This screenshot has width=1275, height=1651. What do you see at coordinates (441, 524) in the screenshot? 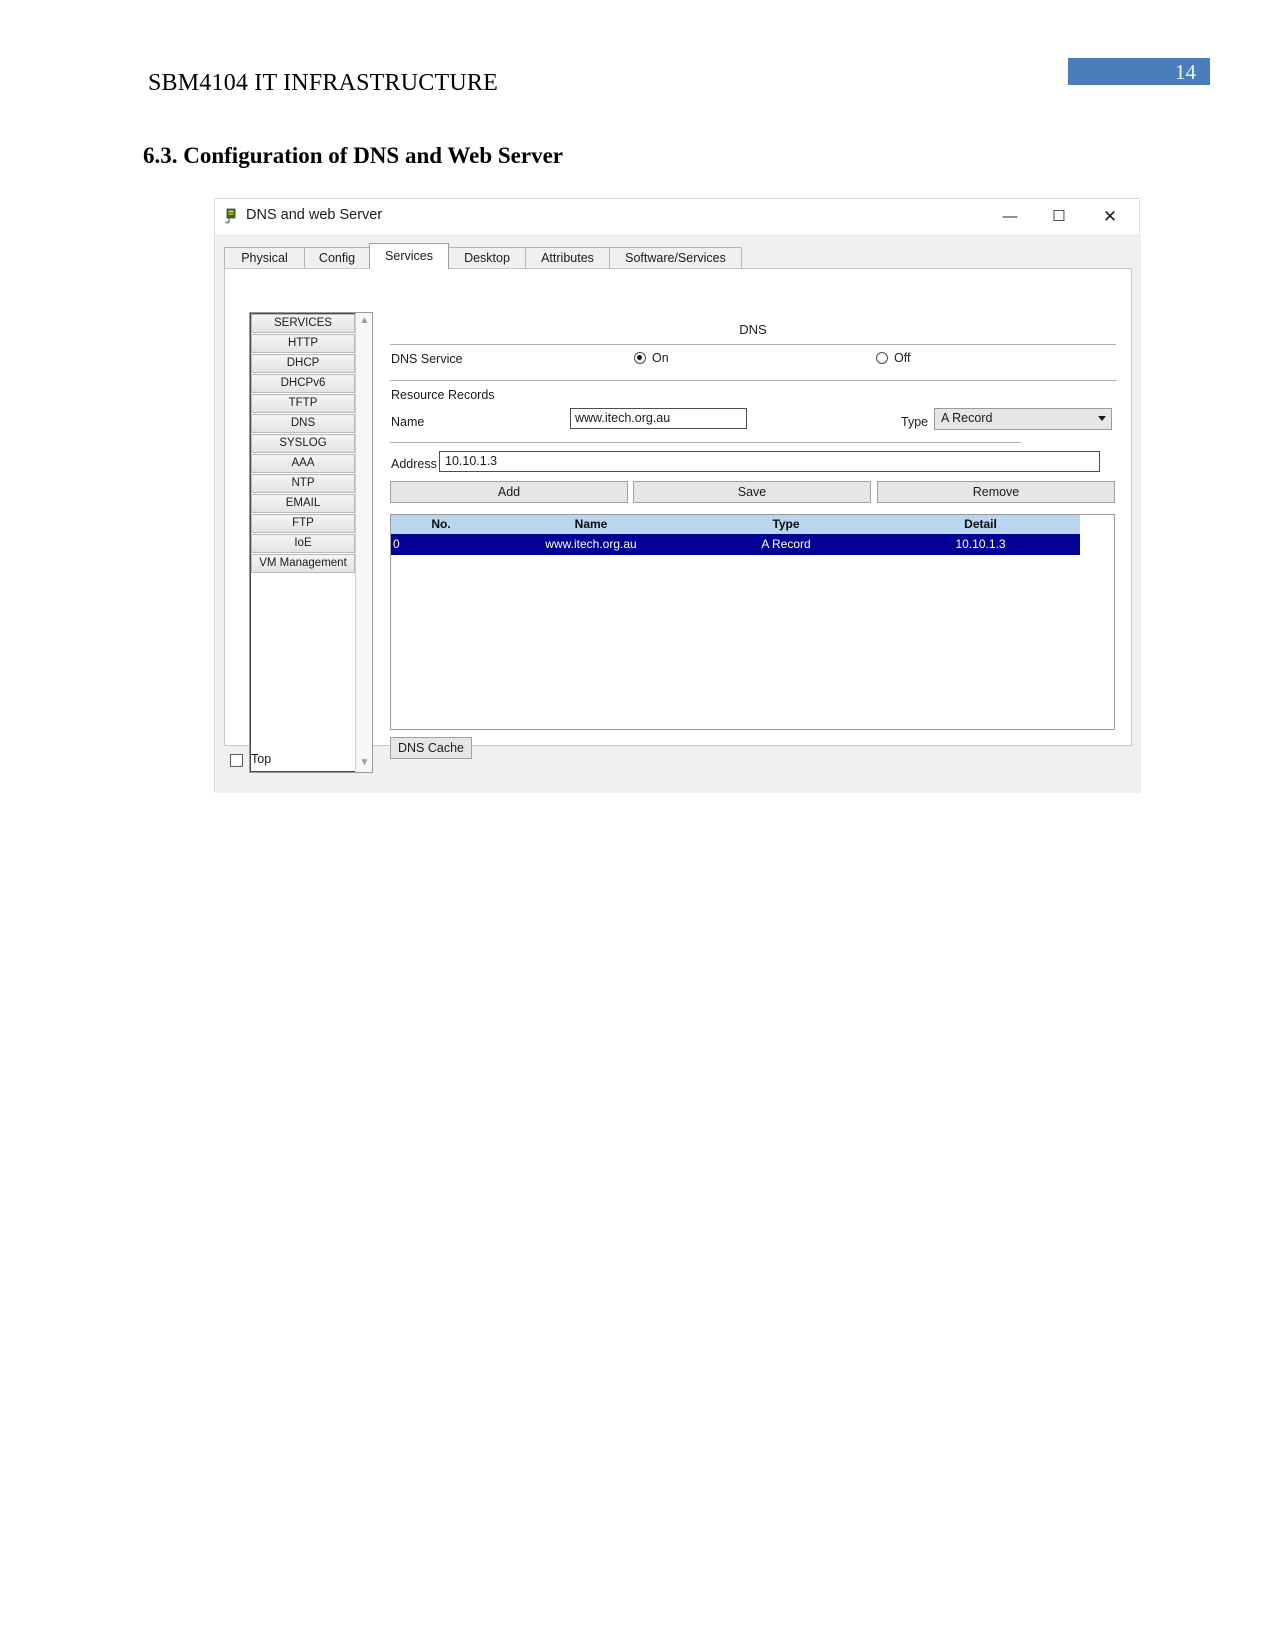
I see `column-header-no: No.` at bounding box center [441, 524].